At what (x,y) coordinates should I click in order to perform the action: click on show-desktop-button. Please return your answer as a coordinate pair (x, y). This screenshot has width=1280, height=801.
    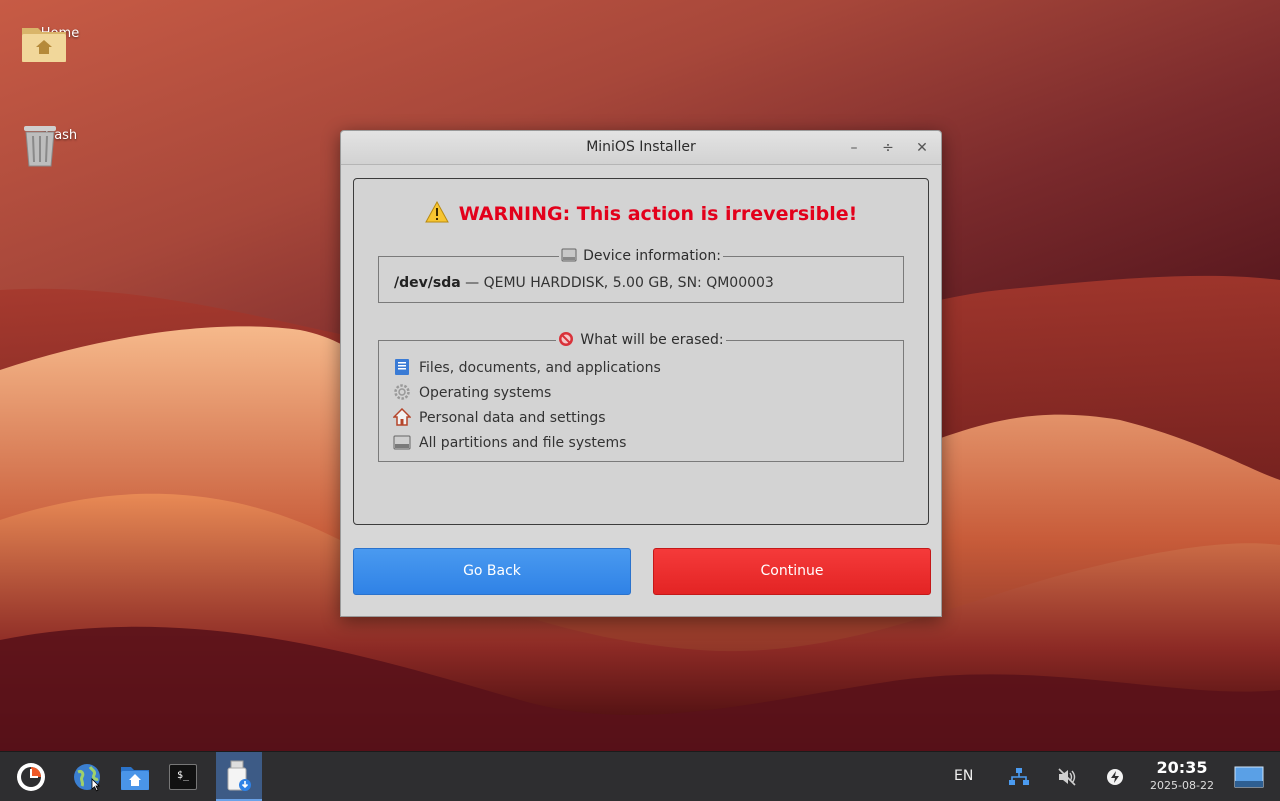
    Looking at the image, I should click on (1249, 776).